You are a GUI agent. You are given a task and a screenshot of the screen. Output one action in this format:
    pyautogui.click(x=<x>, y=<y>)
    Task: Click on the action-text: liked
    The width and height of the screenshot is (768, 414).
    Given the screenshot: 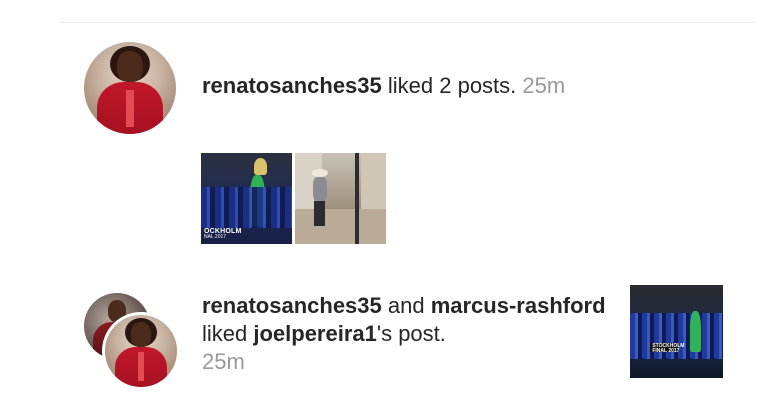 What is the action you would take?
    pyautogui.click(x=228, y=333)
    